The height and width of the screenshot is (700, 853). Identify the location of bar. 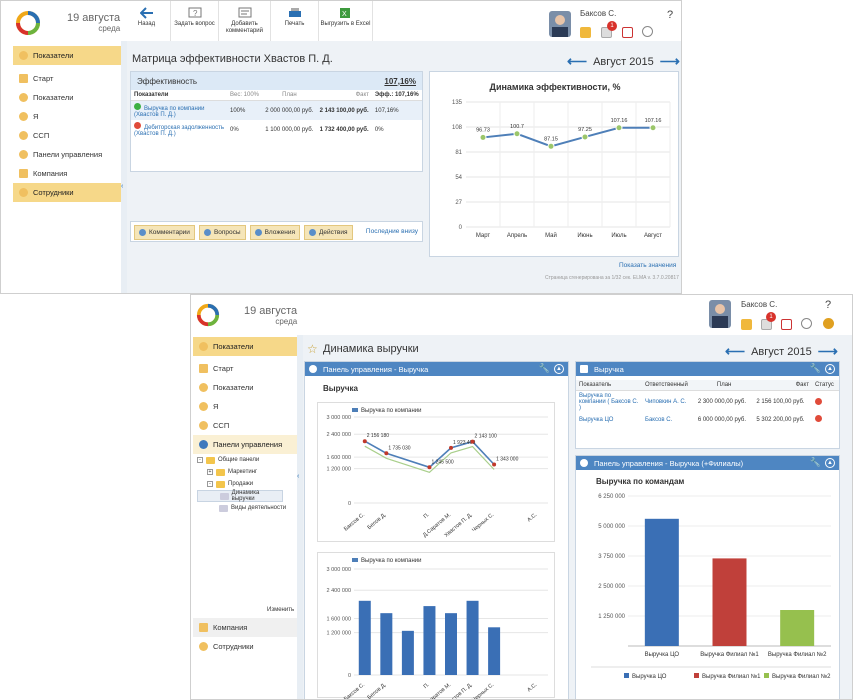
(494, 651).